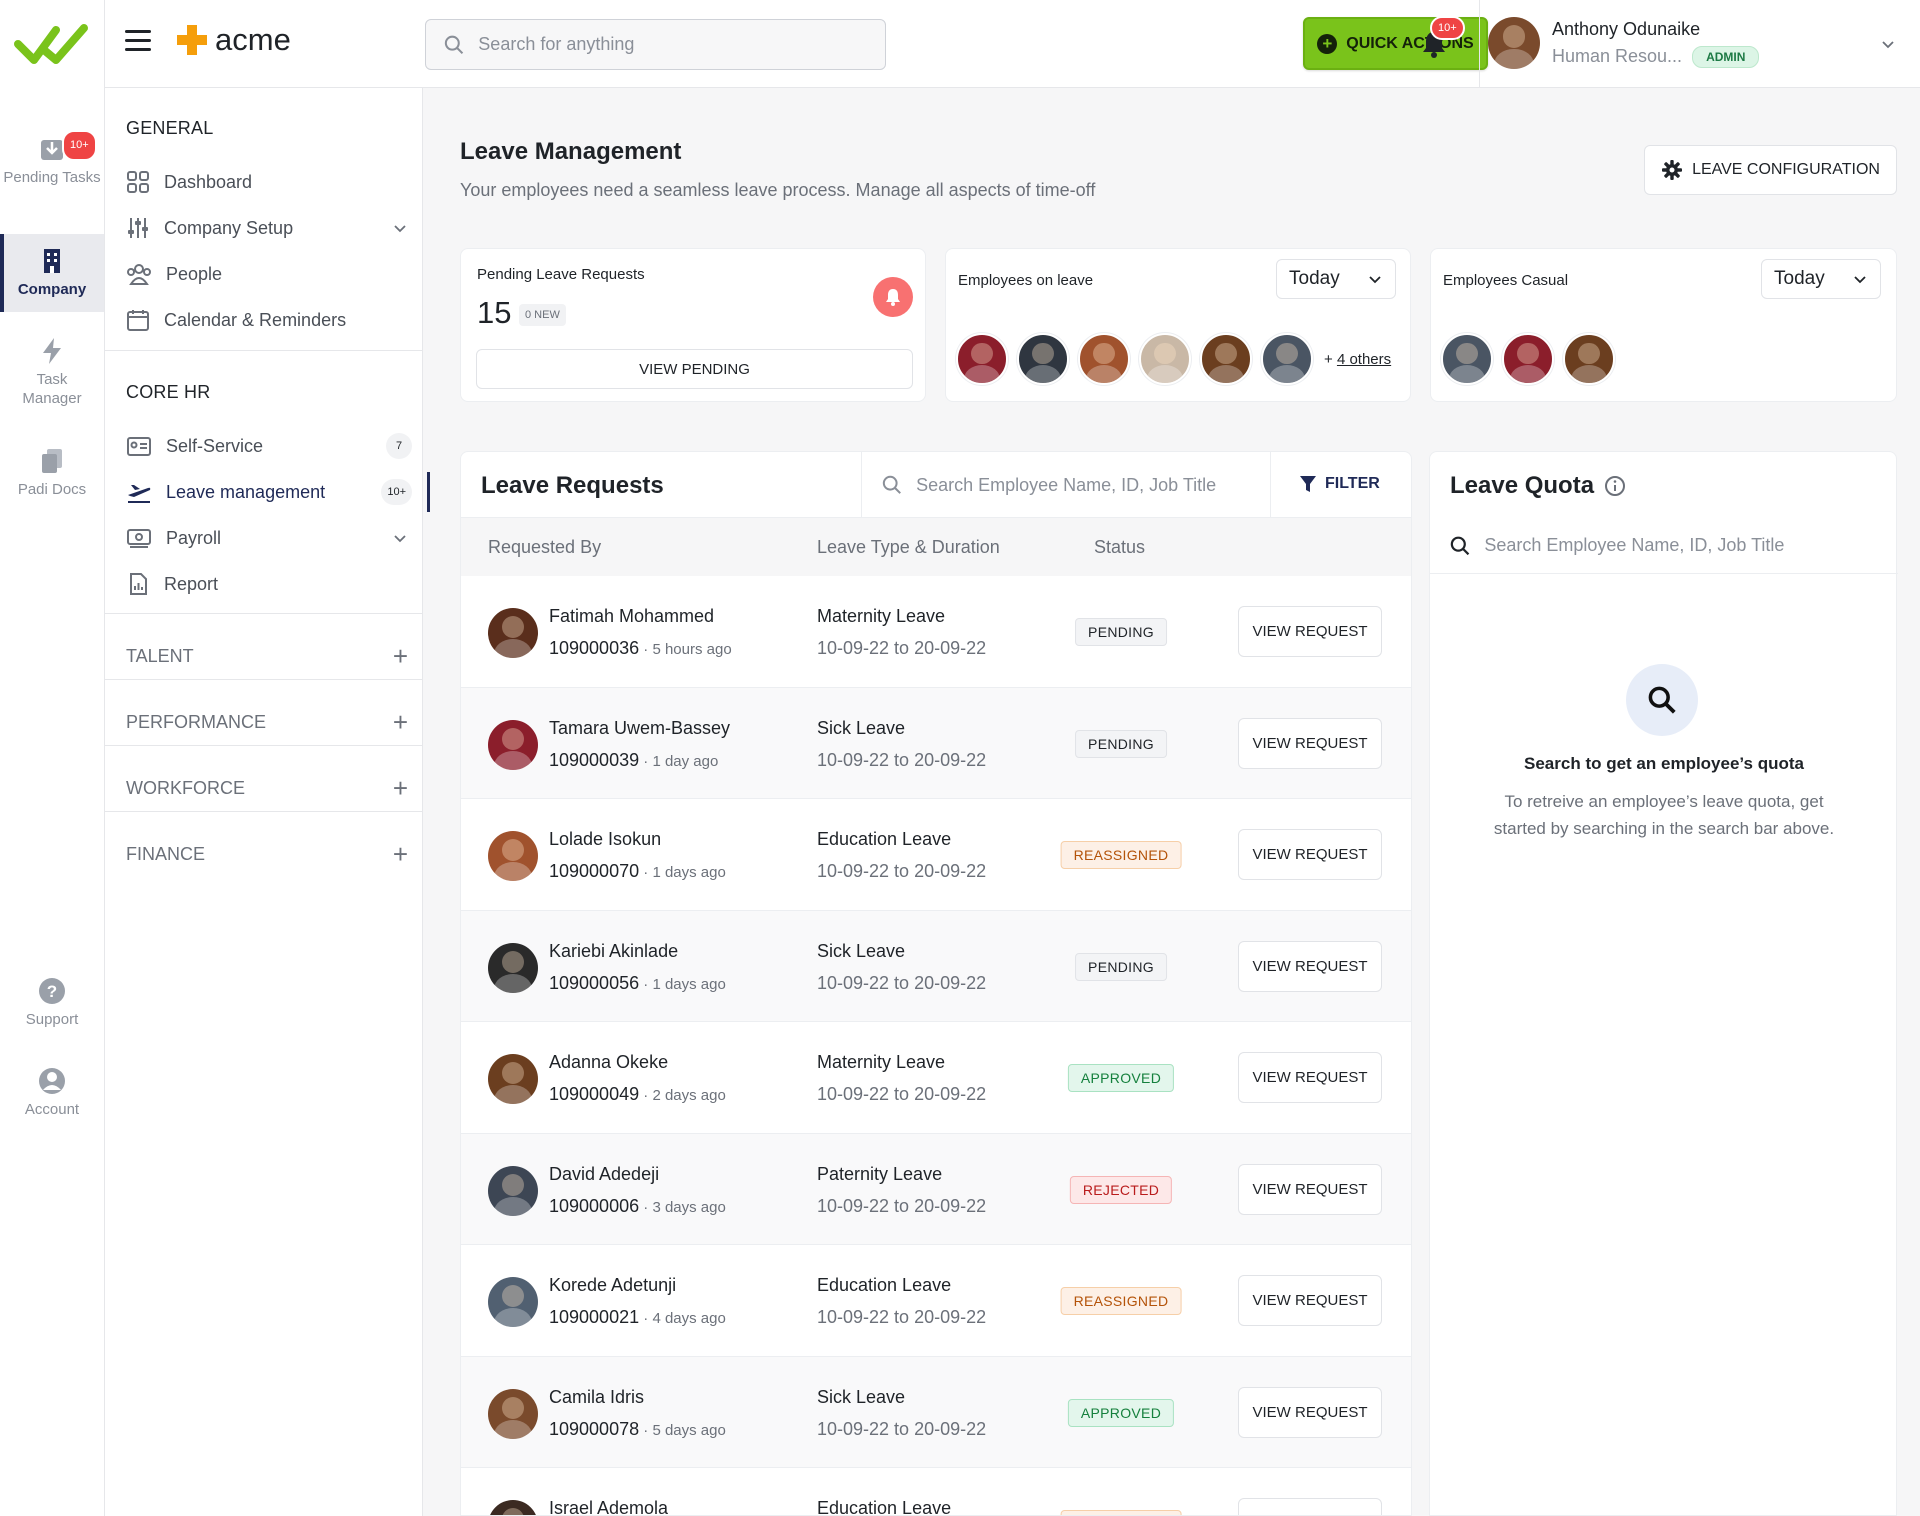 Image resolution: width=1920 pixels, height=1516 pixels. What do you see at coordinates (884, 1507) in the screenshot?
I see `leave-type: Education Leave` at bounding box center [884, 1507].